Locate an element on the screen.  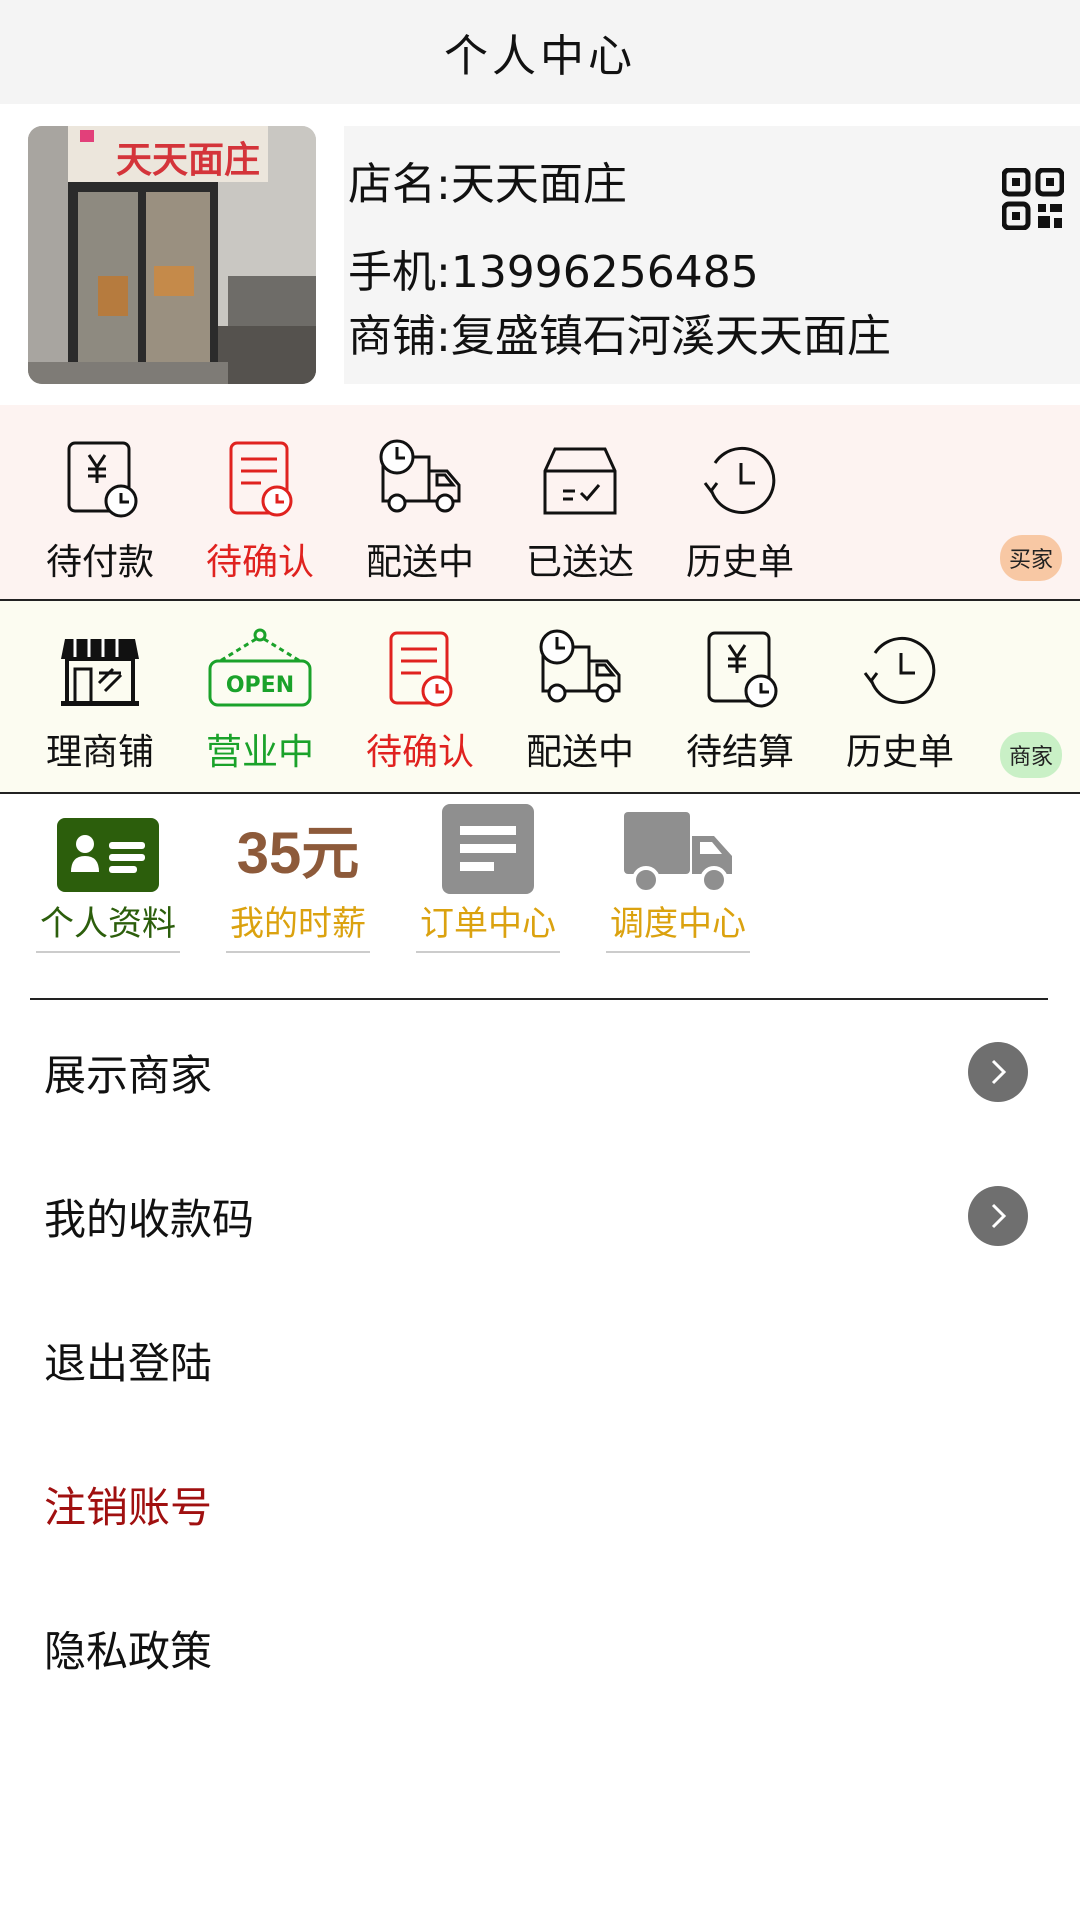
buyer-item-label: 配送中 is located at coordinates (419, 562).